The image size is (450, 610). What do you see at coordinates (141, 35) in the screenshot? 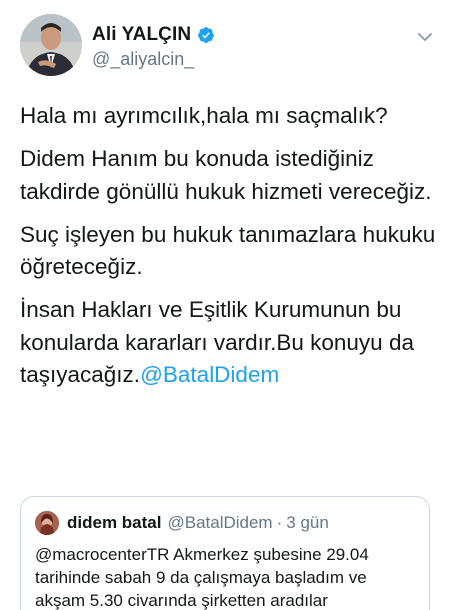
I see `author-display-name: Ali YALÇIN` at bounding box center [141, 35].